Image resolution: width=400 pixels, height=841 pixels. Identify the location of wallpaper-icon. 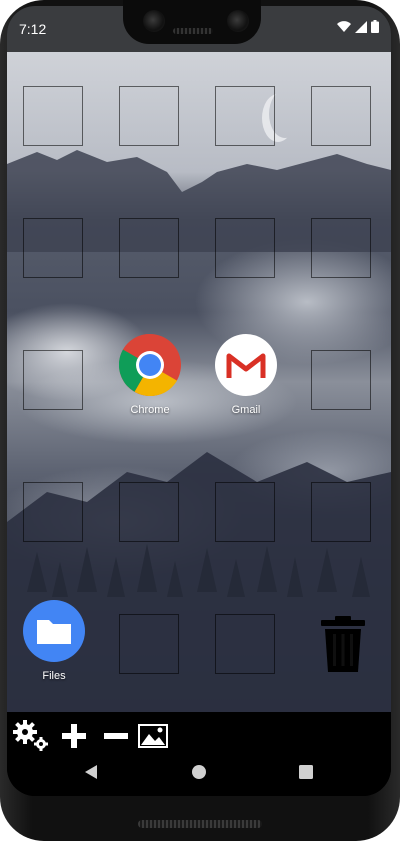
(154, 738).